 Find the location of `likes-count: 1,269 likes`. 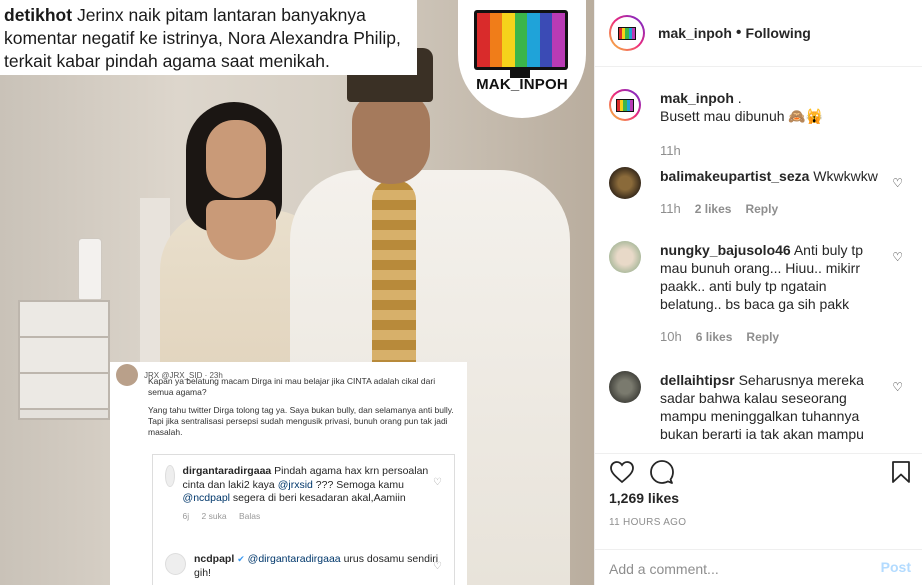

likes-count: 1,269 likes is located at coordinates (644, 498).